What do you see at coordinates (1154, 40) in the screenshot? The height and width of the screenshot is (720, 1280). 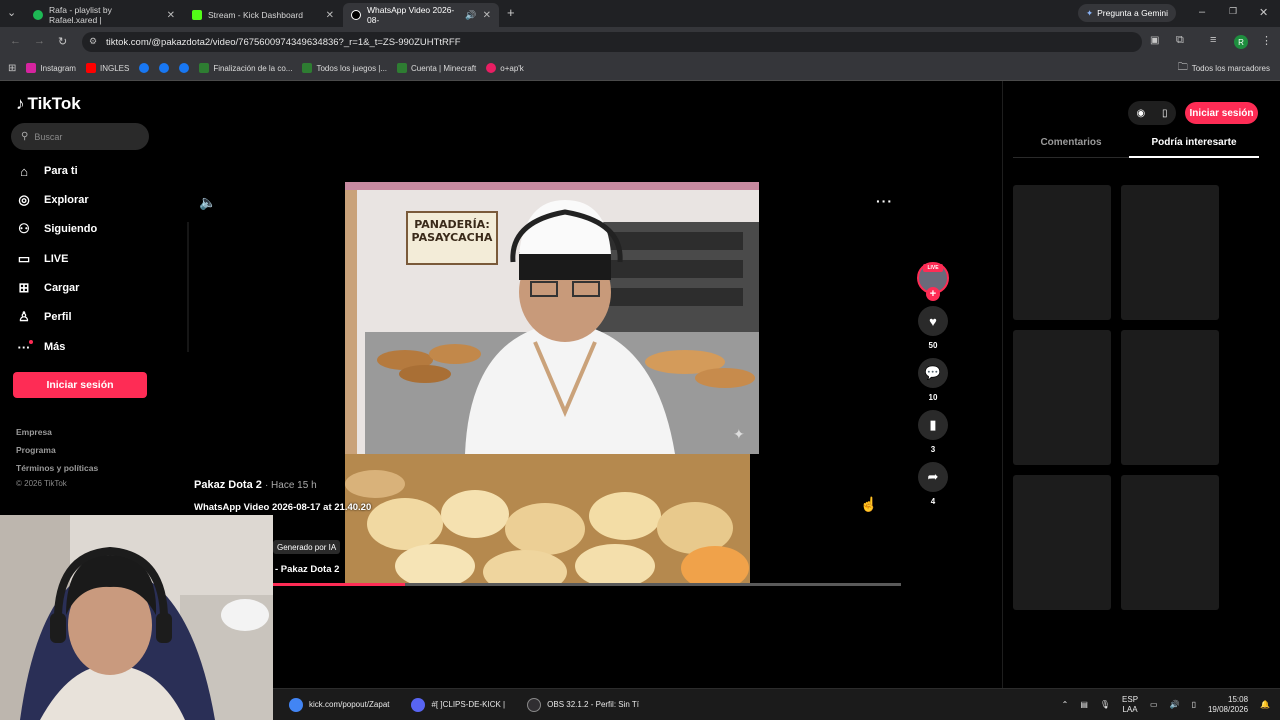 I see `cast-icon: ▣` at bounding box center [1154, 40].